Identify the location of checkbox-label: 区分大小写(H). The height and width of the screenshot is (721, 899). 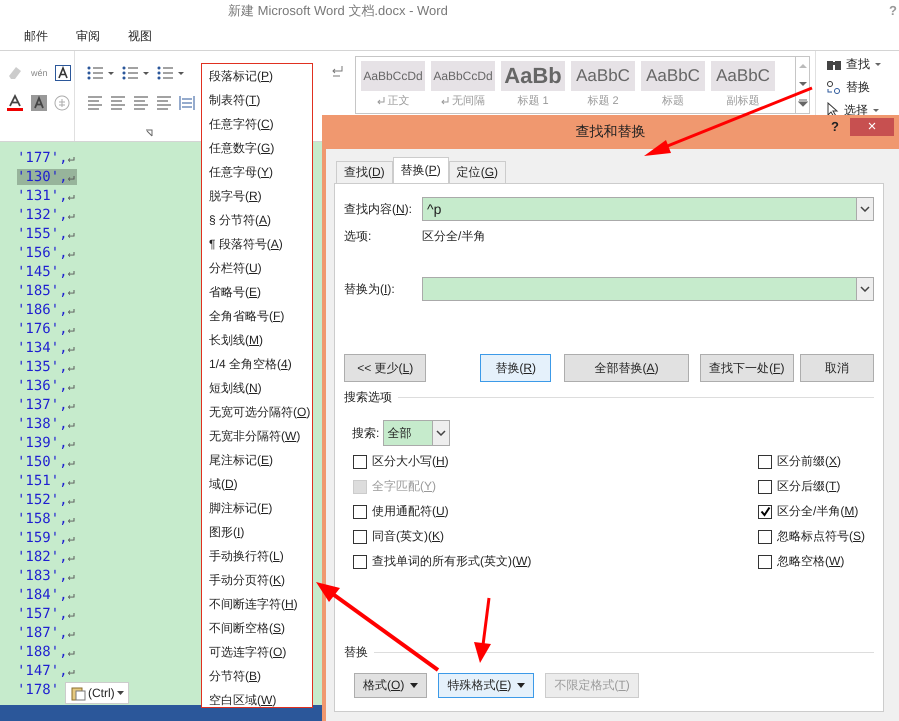
(410, 461).